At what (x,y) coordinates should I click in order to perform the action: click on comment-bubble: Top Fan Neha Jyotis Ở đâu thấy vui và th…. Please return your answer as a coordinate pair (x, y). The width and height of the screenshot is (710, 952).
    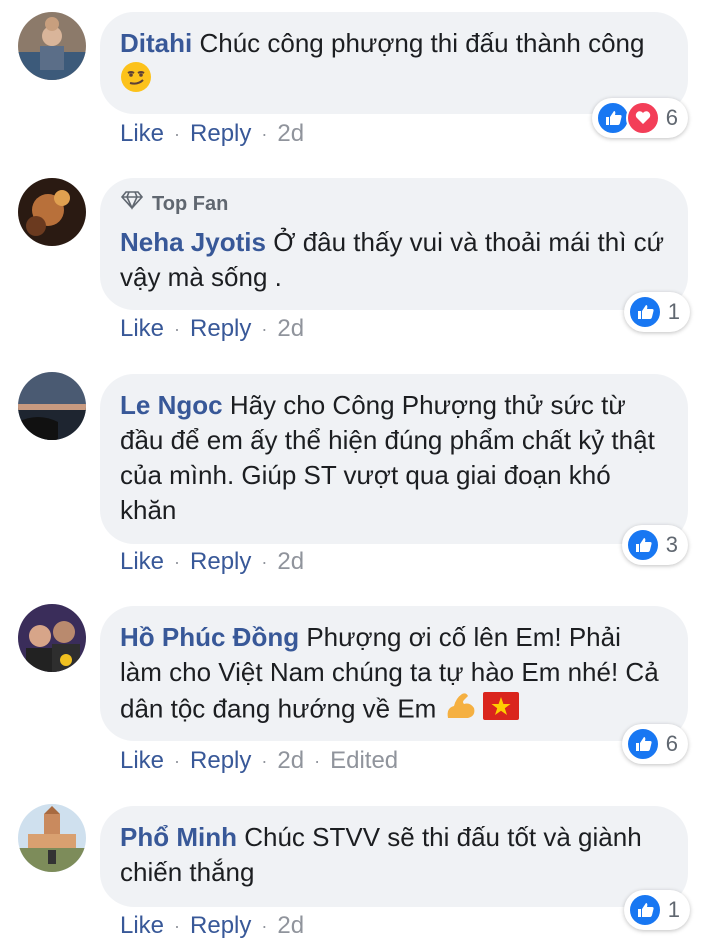
    Looking at the image, I should click on (394, 244).